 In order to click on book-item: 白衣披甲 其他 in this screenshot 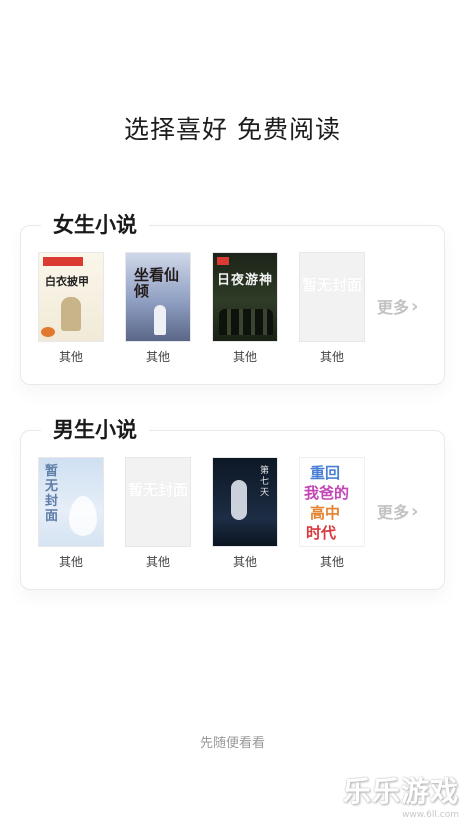, I will do `click(71, 308)`.